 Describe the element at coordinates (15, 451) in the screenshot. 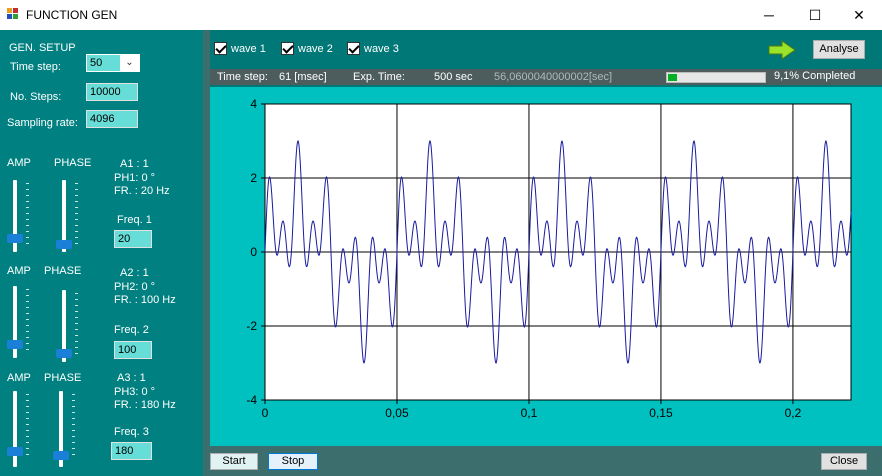

I see `amp-slider-3-thumb` at that location.